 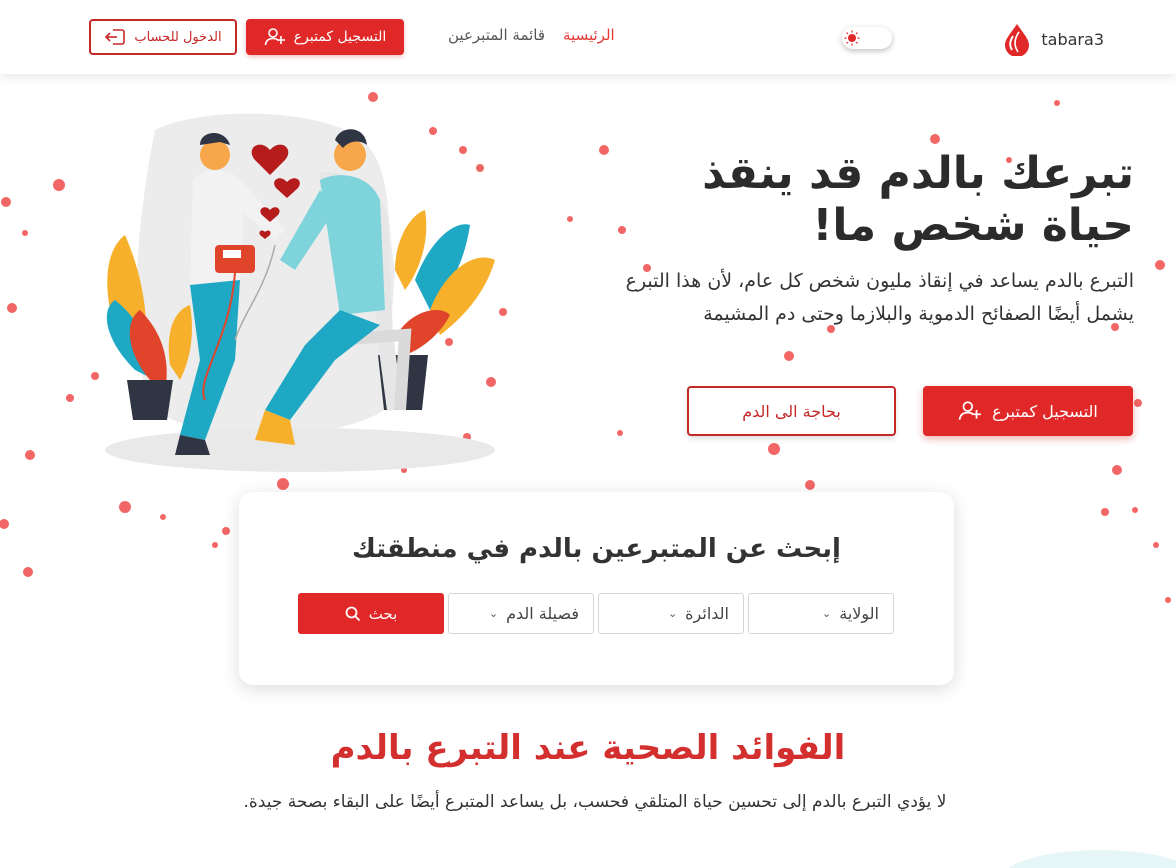 I want to click on login-button: الدخول للحساب, so click(x=163, y=37).